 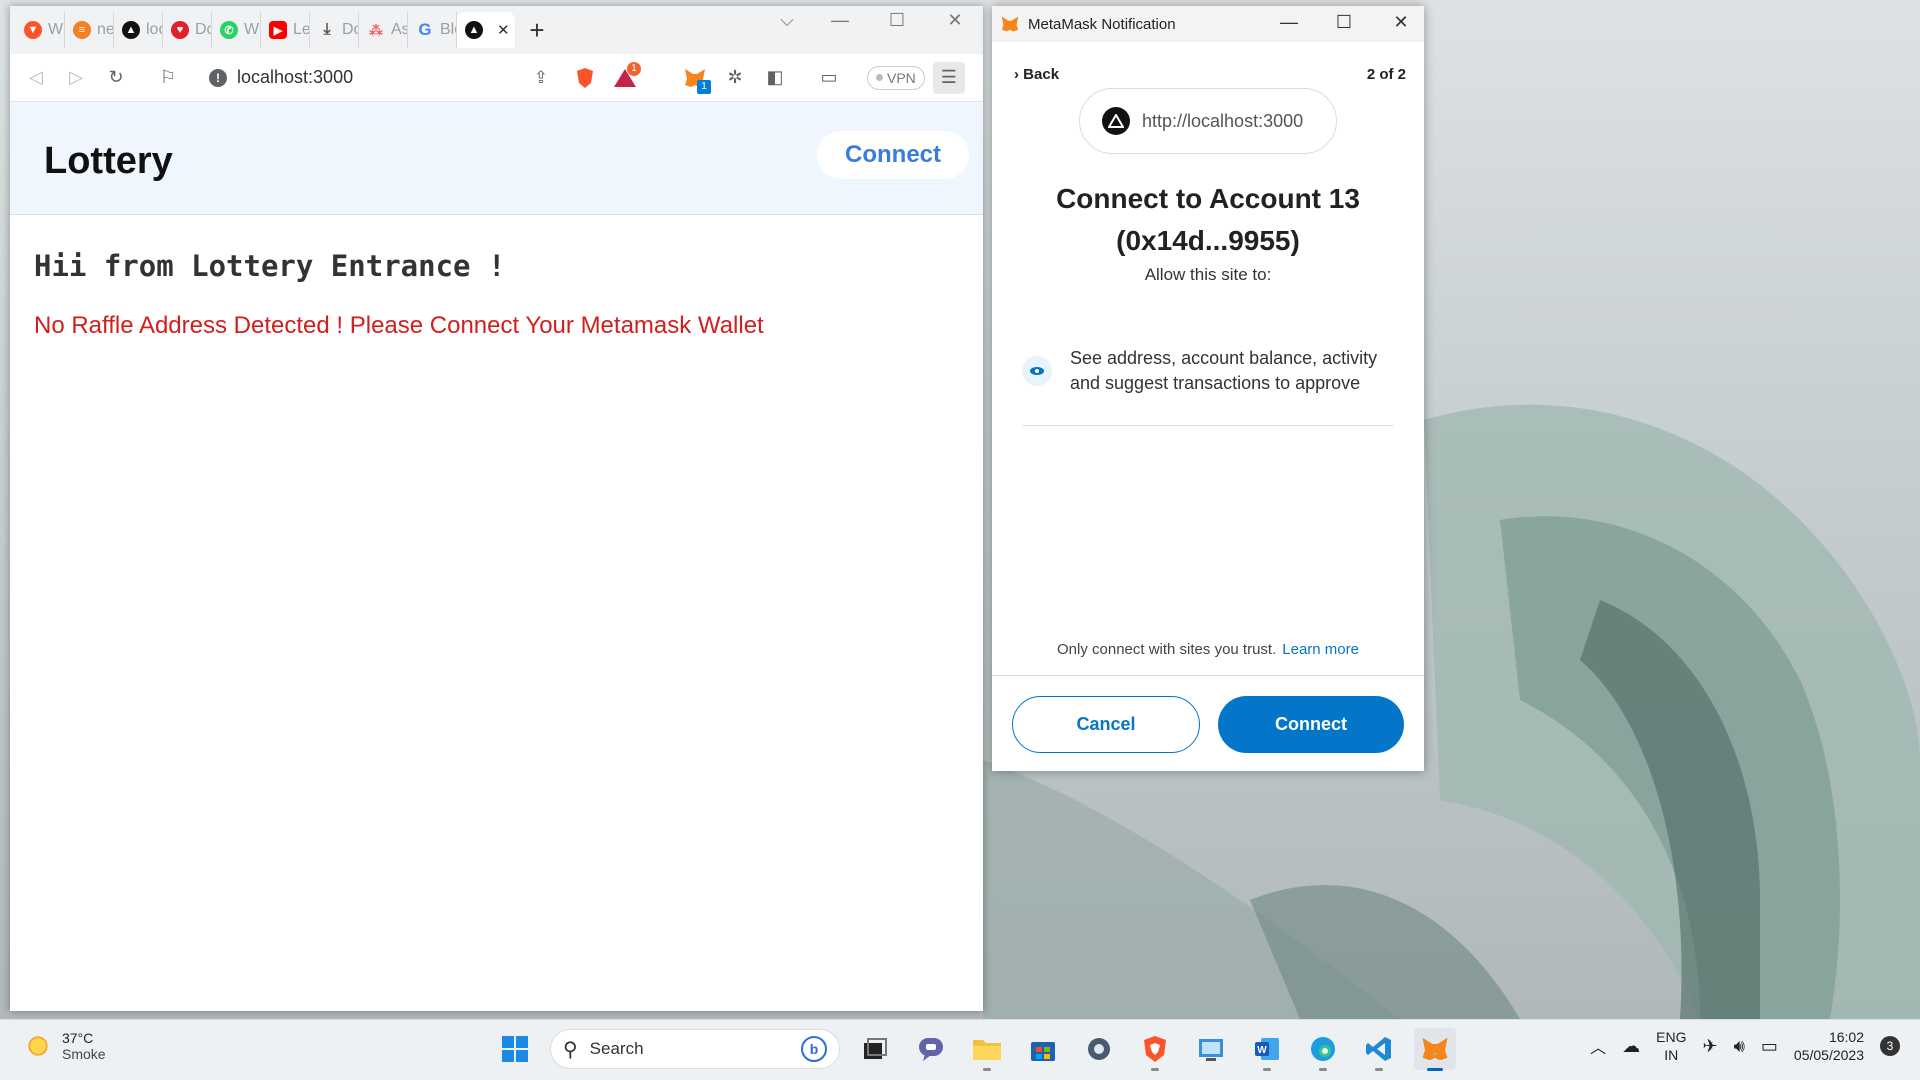 What do you see at coordinates (987, 1049) in the screenshot?
I see `file-explorer-icon` at bounding box center [987, 1049].